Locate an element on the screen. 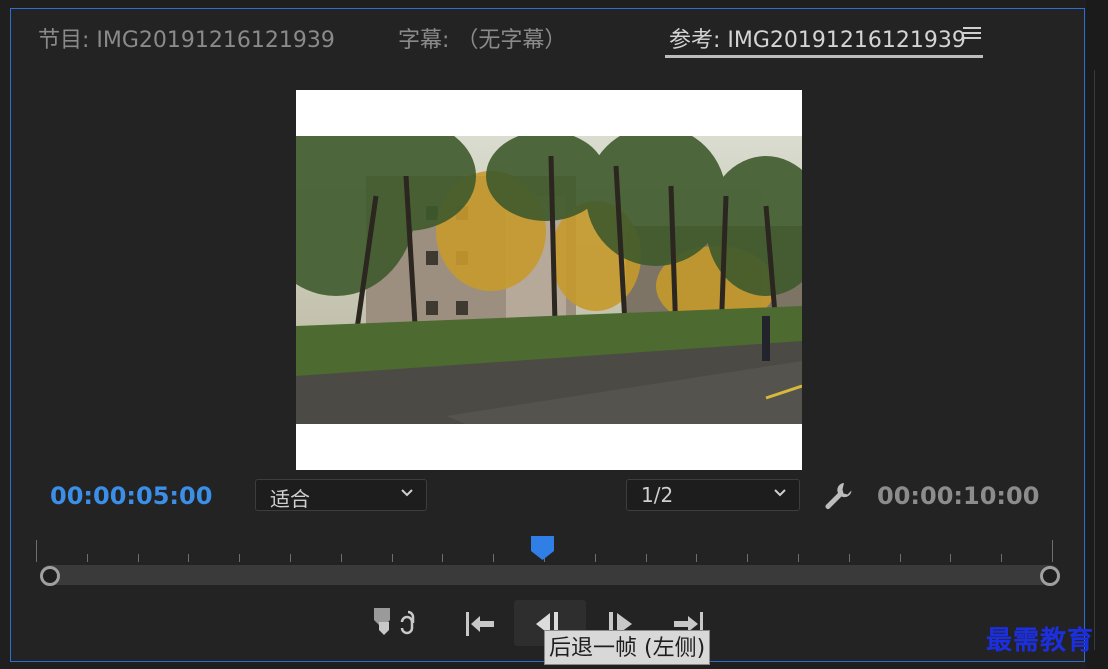 Image resolution: width=1108 pixels, height=669 pixels. out-point-handle is located at coordinates (1050, 576).